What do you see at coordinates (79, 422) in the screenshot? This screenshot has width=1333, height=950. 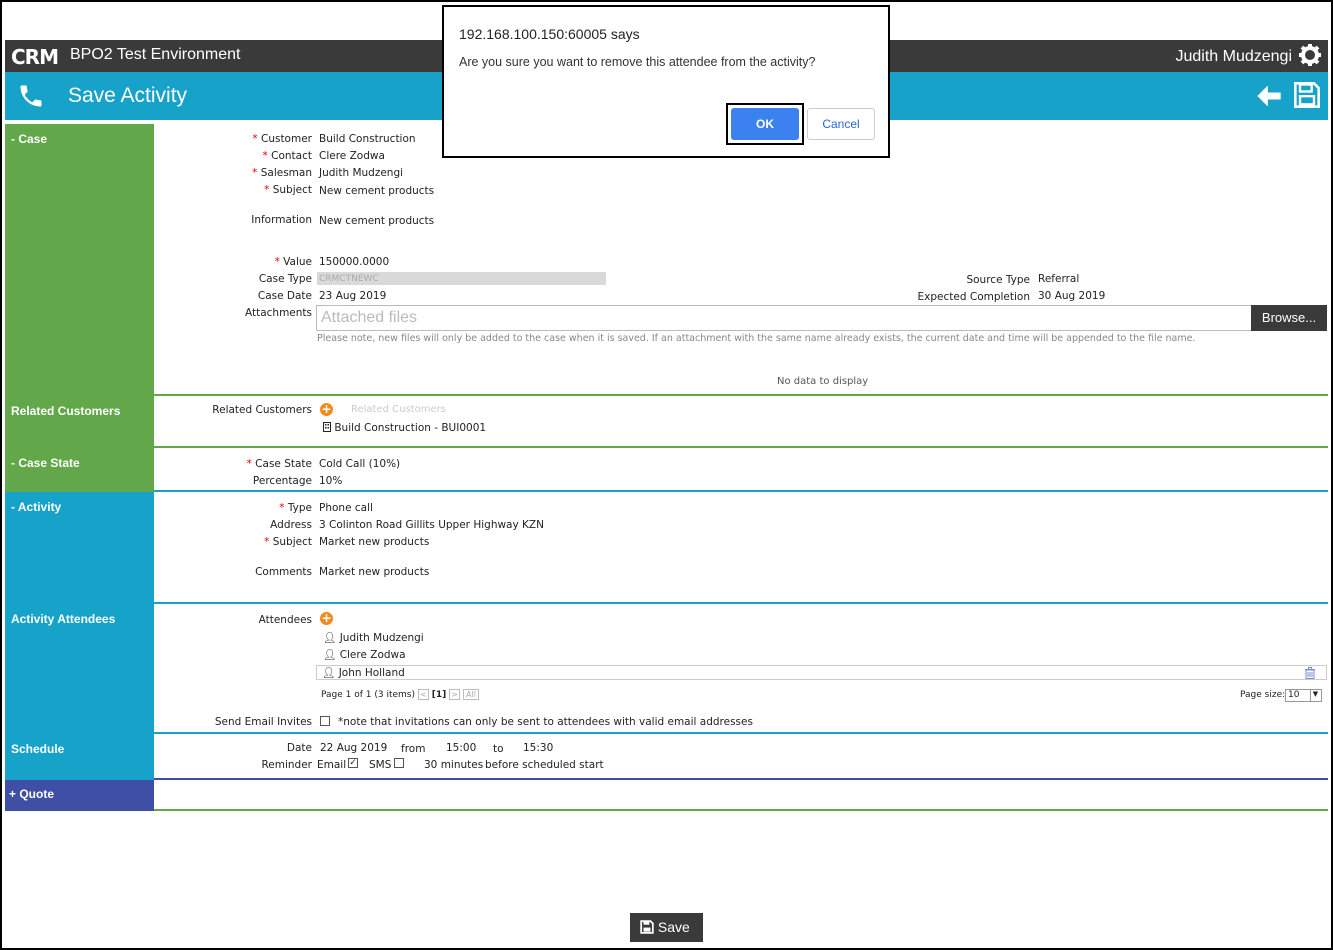 I see `related-customers-header: Related Customers` at bounding box center [79, 422].